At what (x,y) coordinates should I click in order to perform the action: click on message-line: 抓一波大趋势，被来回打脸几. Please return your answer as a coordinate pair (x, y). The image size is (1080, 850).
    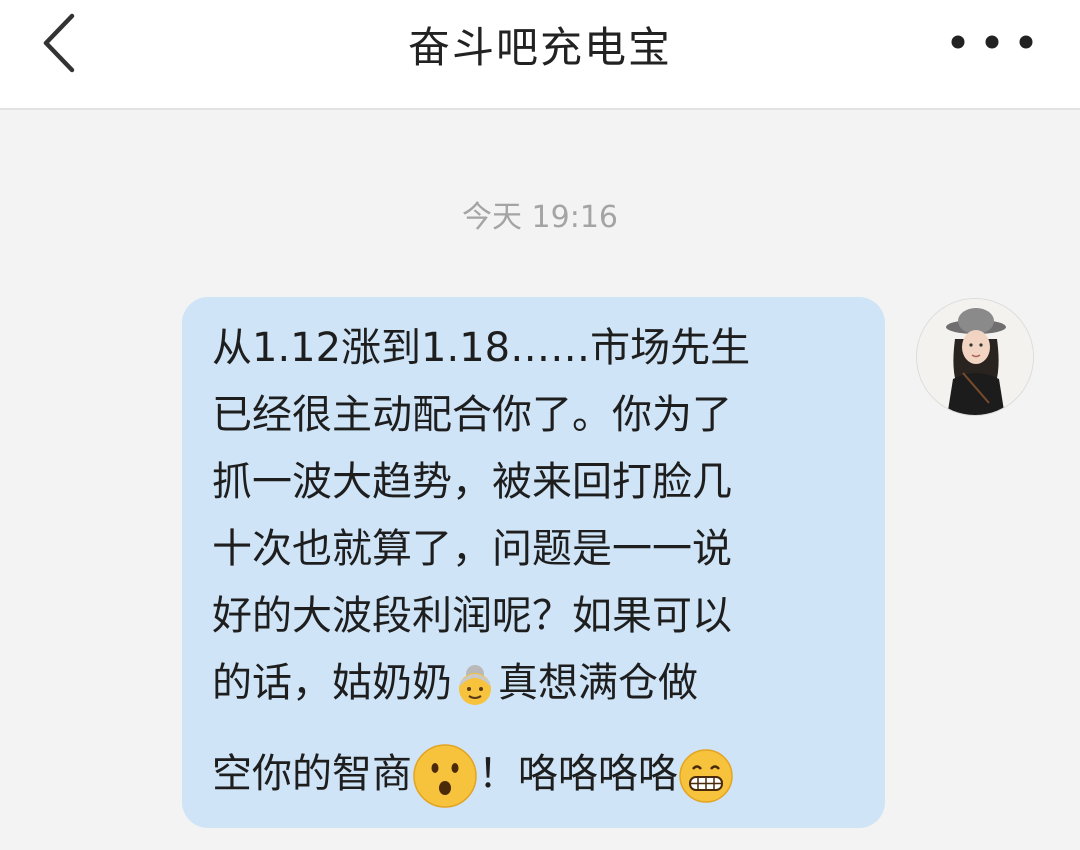
    Looking at the image, I should click on (472, 482).